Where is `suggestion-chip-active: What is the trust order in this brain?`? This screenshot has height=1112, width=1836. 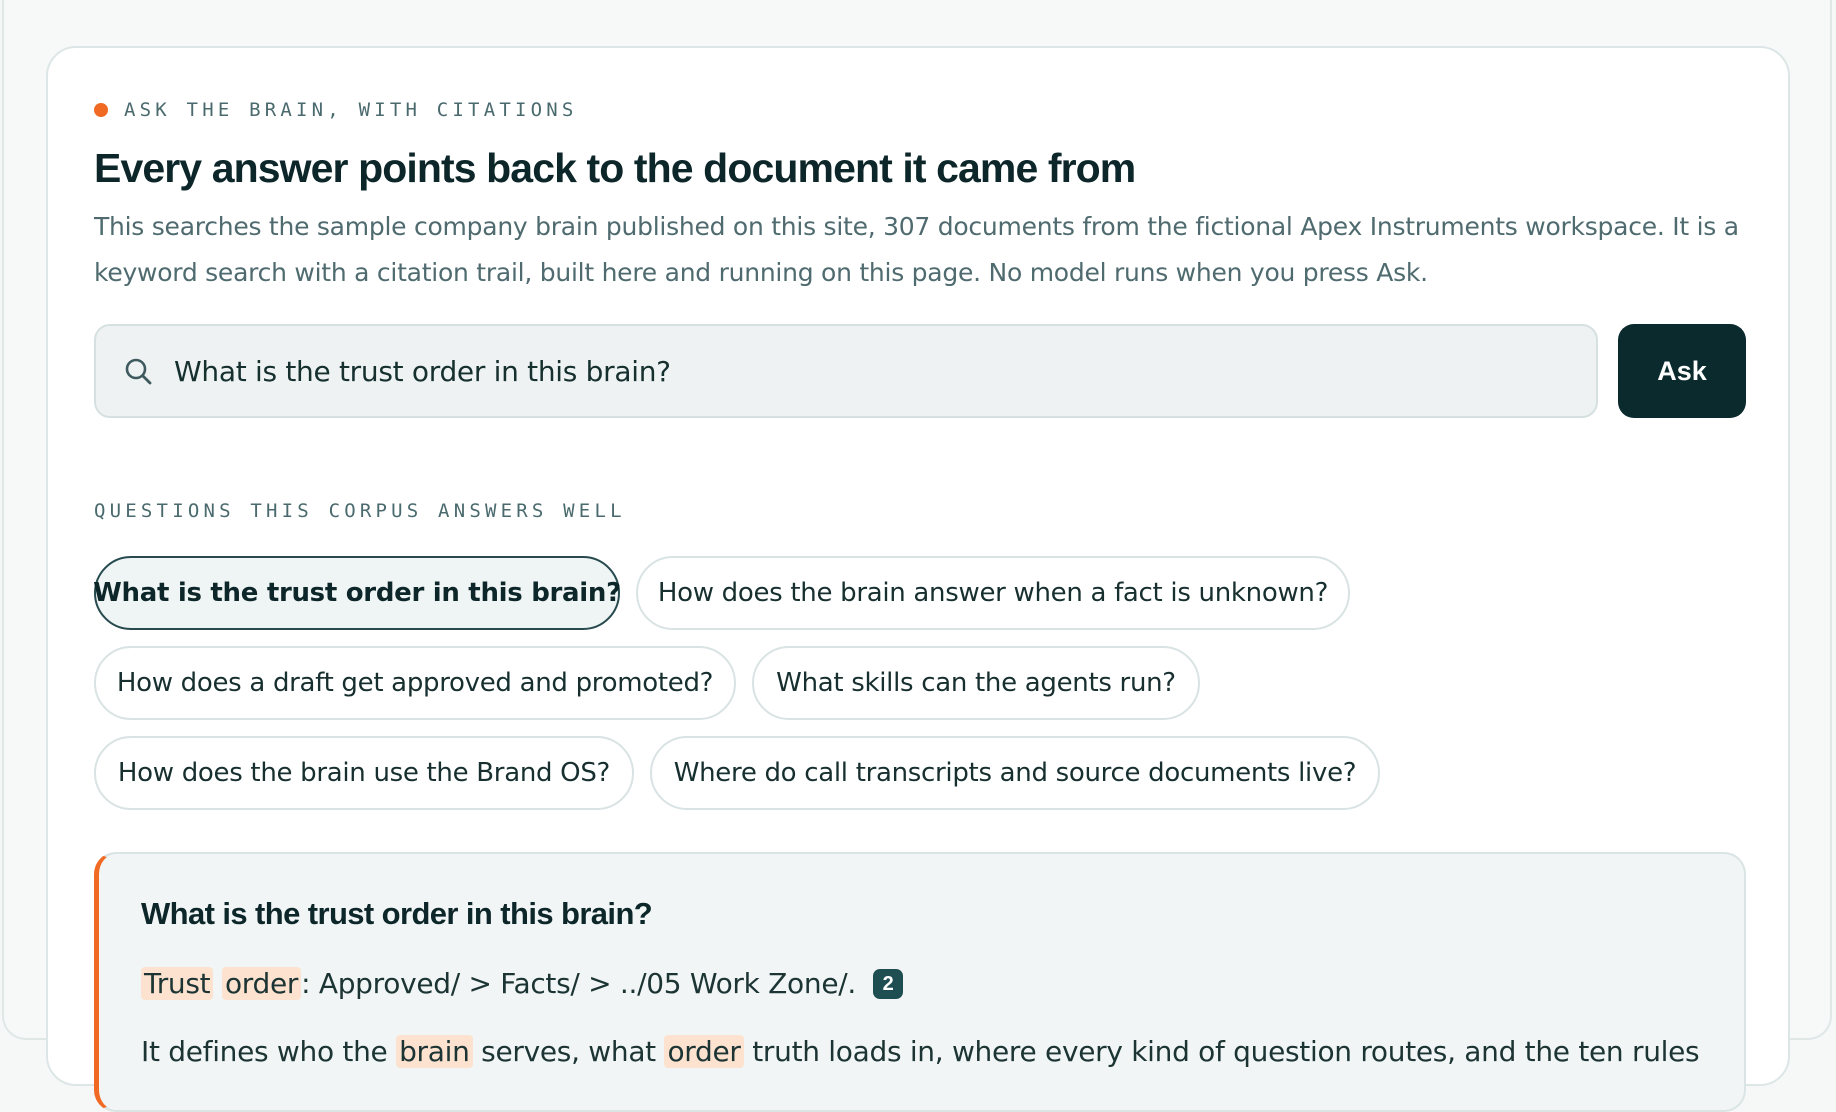
suggestion-chip-active: What is the trust order in this brain? is located at coordinates (357, 593).